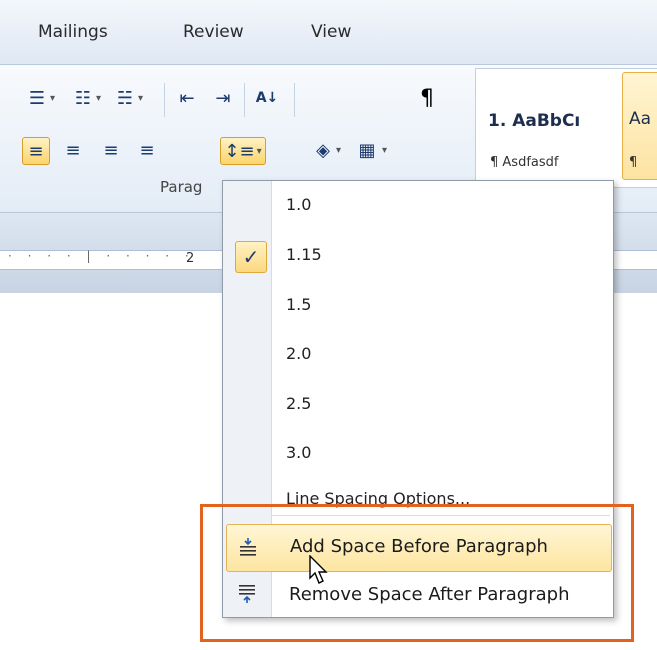 Image resolution: width=657 pixels, height=650 pixels. I want to click on style-name: ¶, so click(633, 162).